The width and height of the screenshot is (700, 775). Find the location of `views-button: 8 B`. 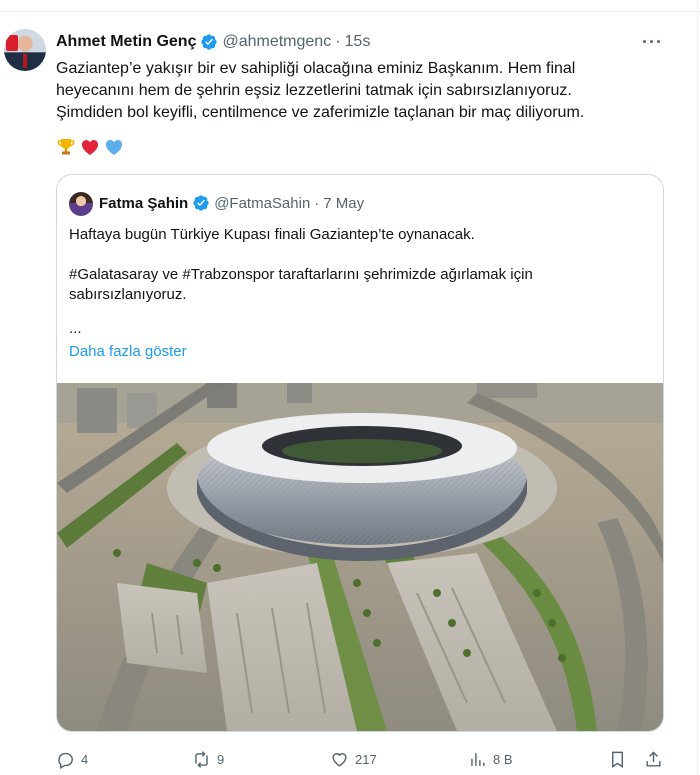

views-button: 8 B is located at coordinates (490, 759).